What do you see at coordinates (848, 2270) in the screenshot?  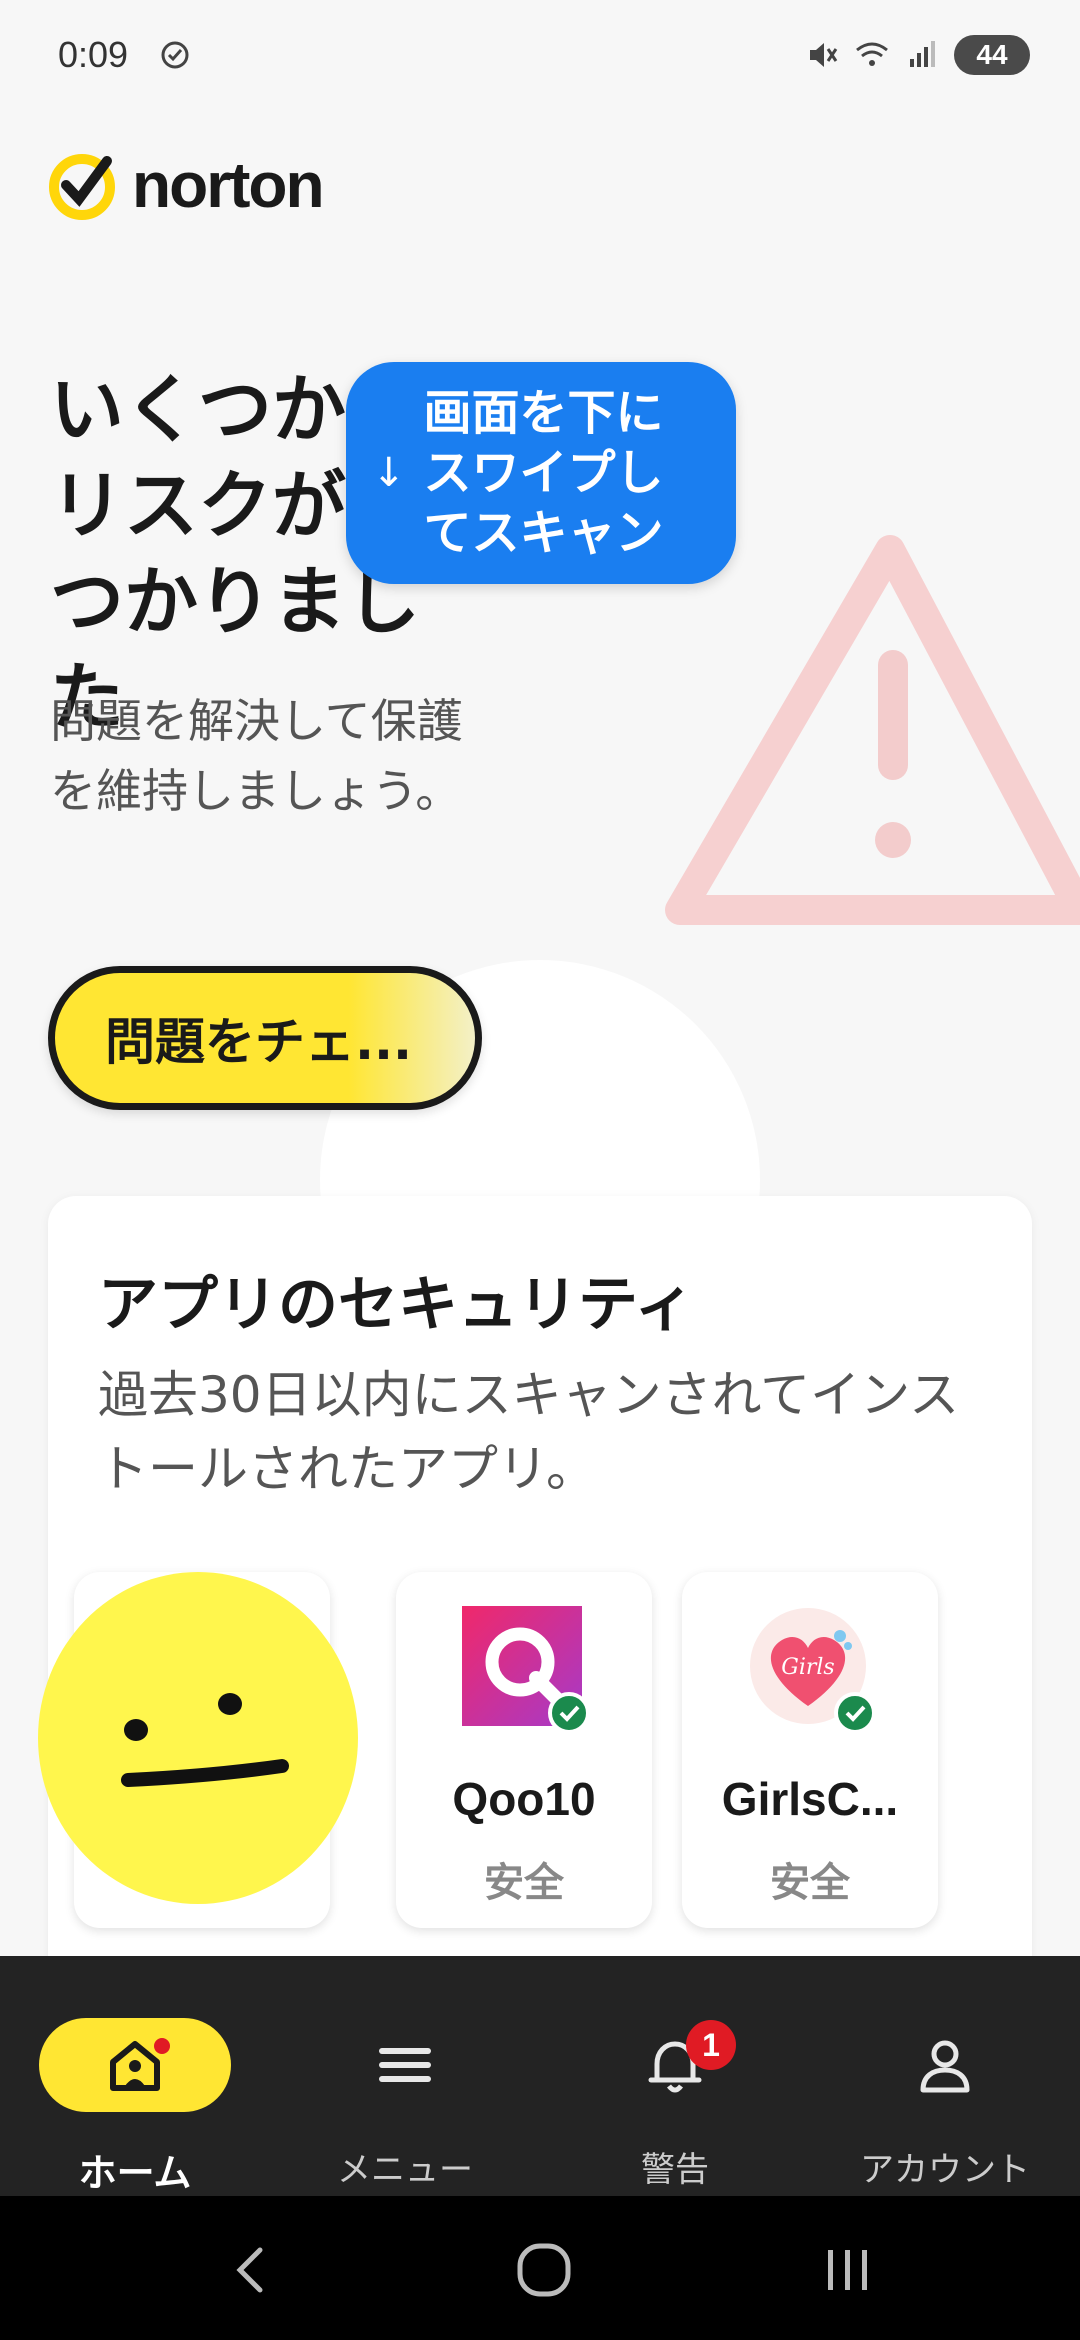 I see `recent-apps-icon` at bounding box center [848, 2270].